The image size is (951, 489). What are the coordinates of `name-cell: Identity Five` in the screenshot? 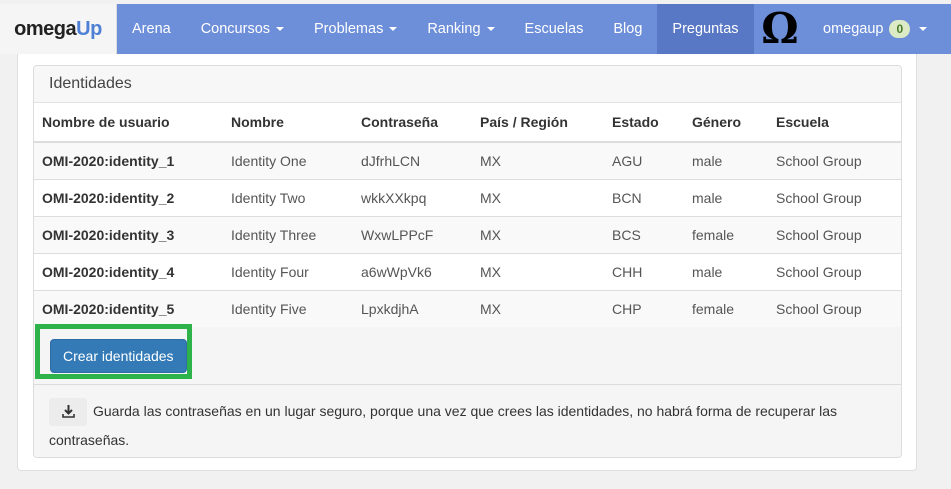 It's located at (288, 308).